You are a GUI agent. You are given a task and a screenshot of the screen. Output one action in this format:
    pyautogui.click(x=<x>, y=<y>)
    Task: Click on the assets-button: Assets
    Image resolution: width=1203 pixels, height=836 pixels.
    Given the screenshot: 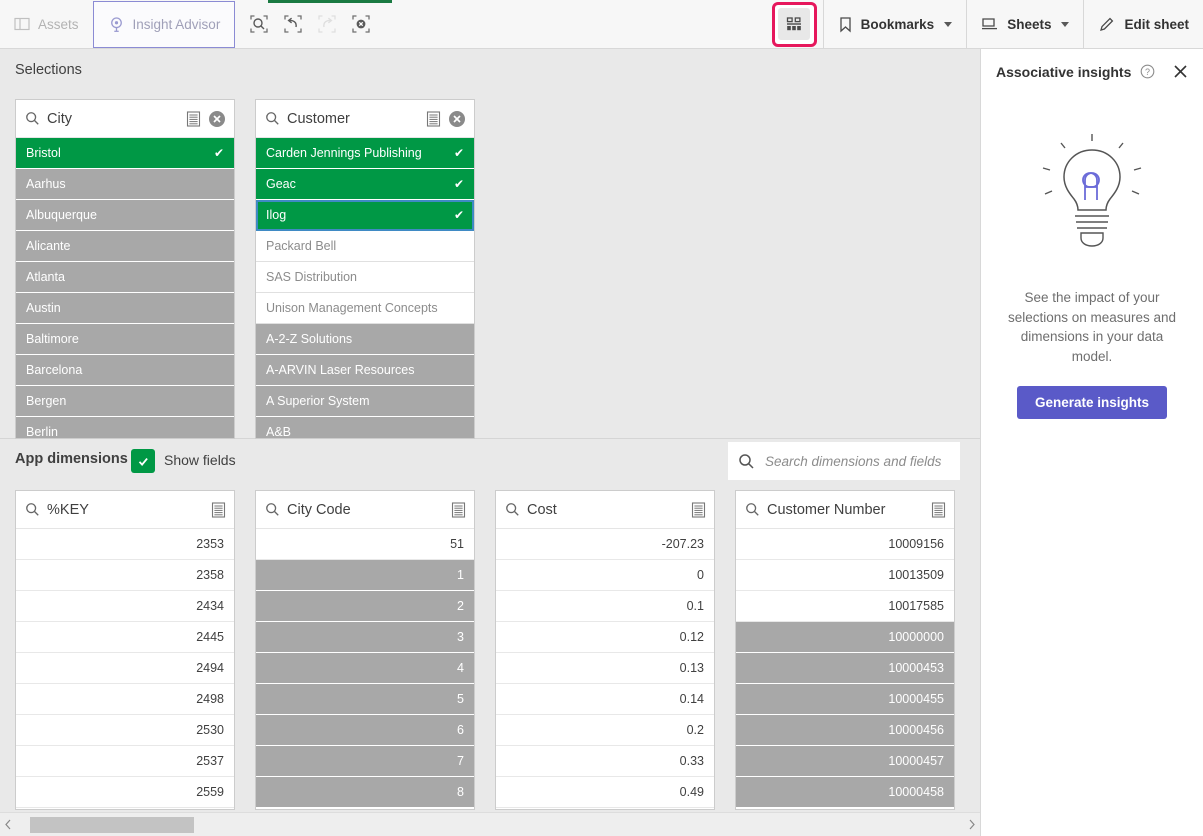 What is the action you would take?
    pyautogui.click(x=46, y=24)
    